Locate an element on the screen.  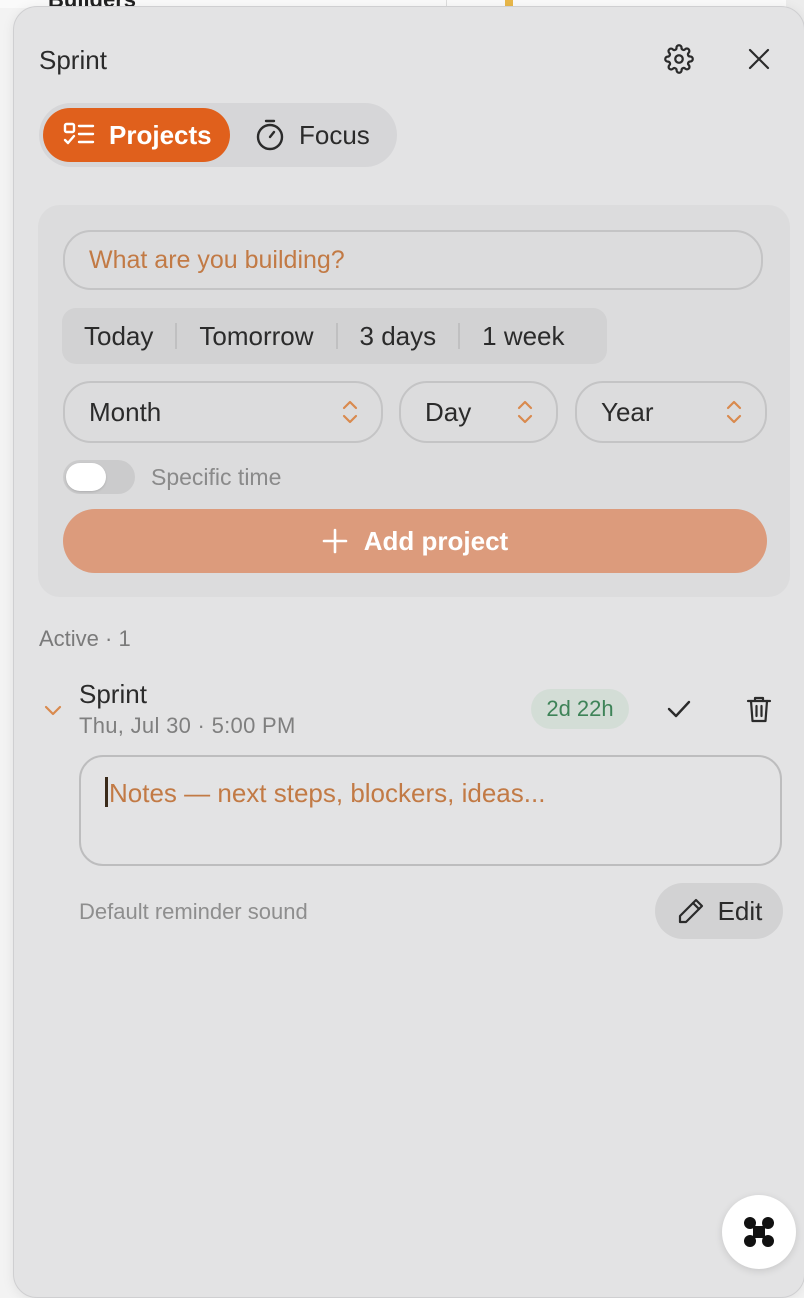
settings-button is located at coordinates (679, 59).